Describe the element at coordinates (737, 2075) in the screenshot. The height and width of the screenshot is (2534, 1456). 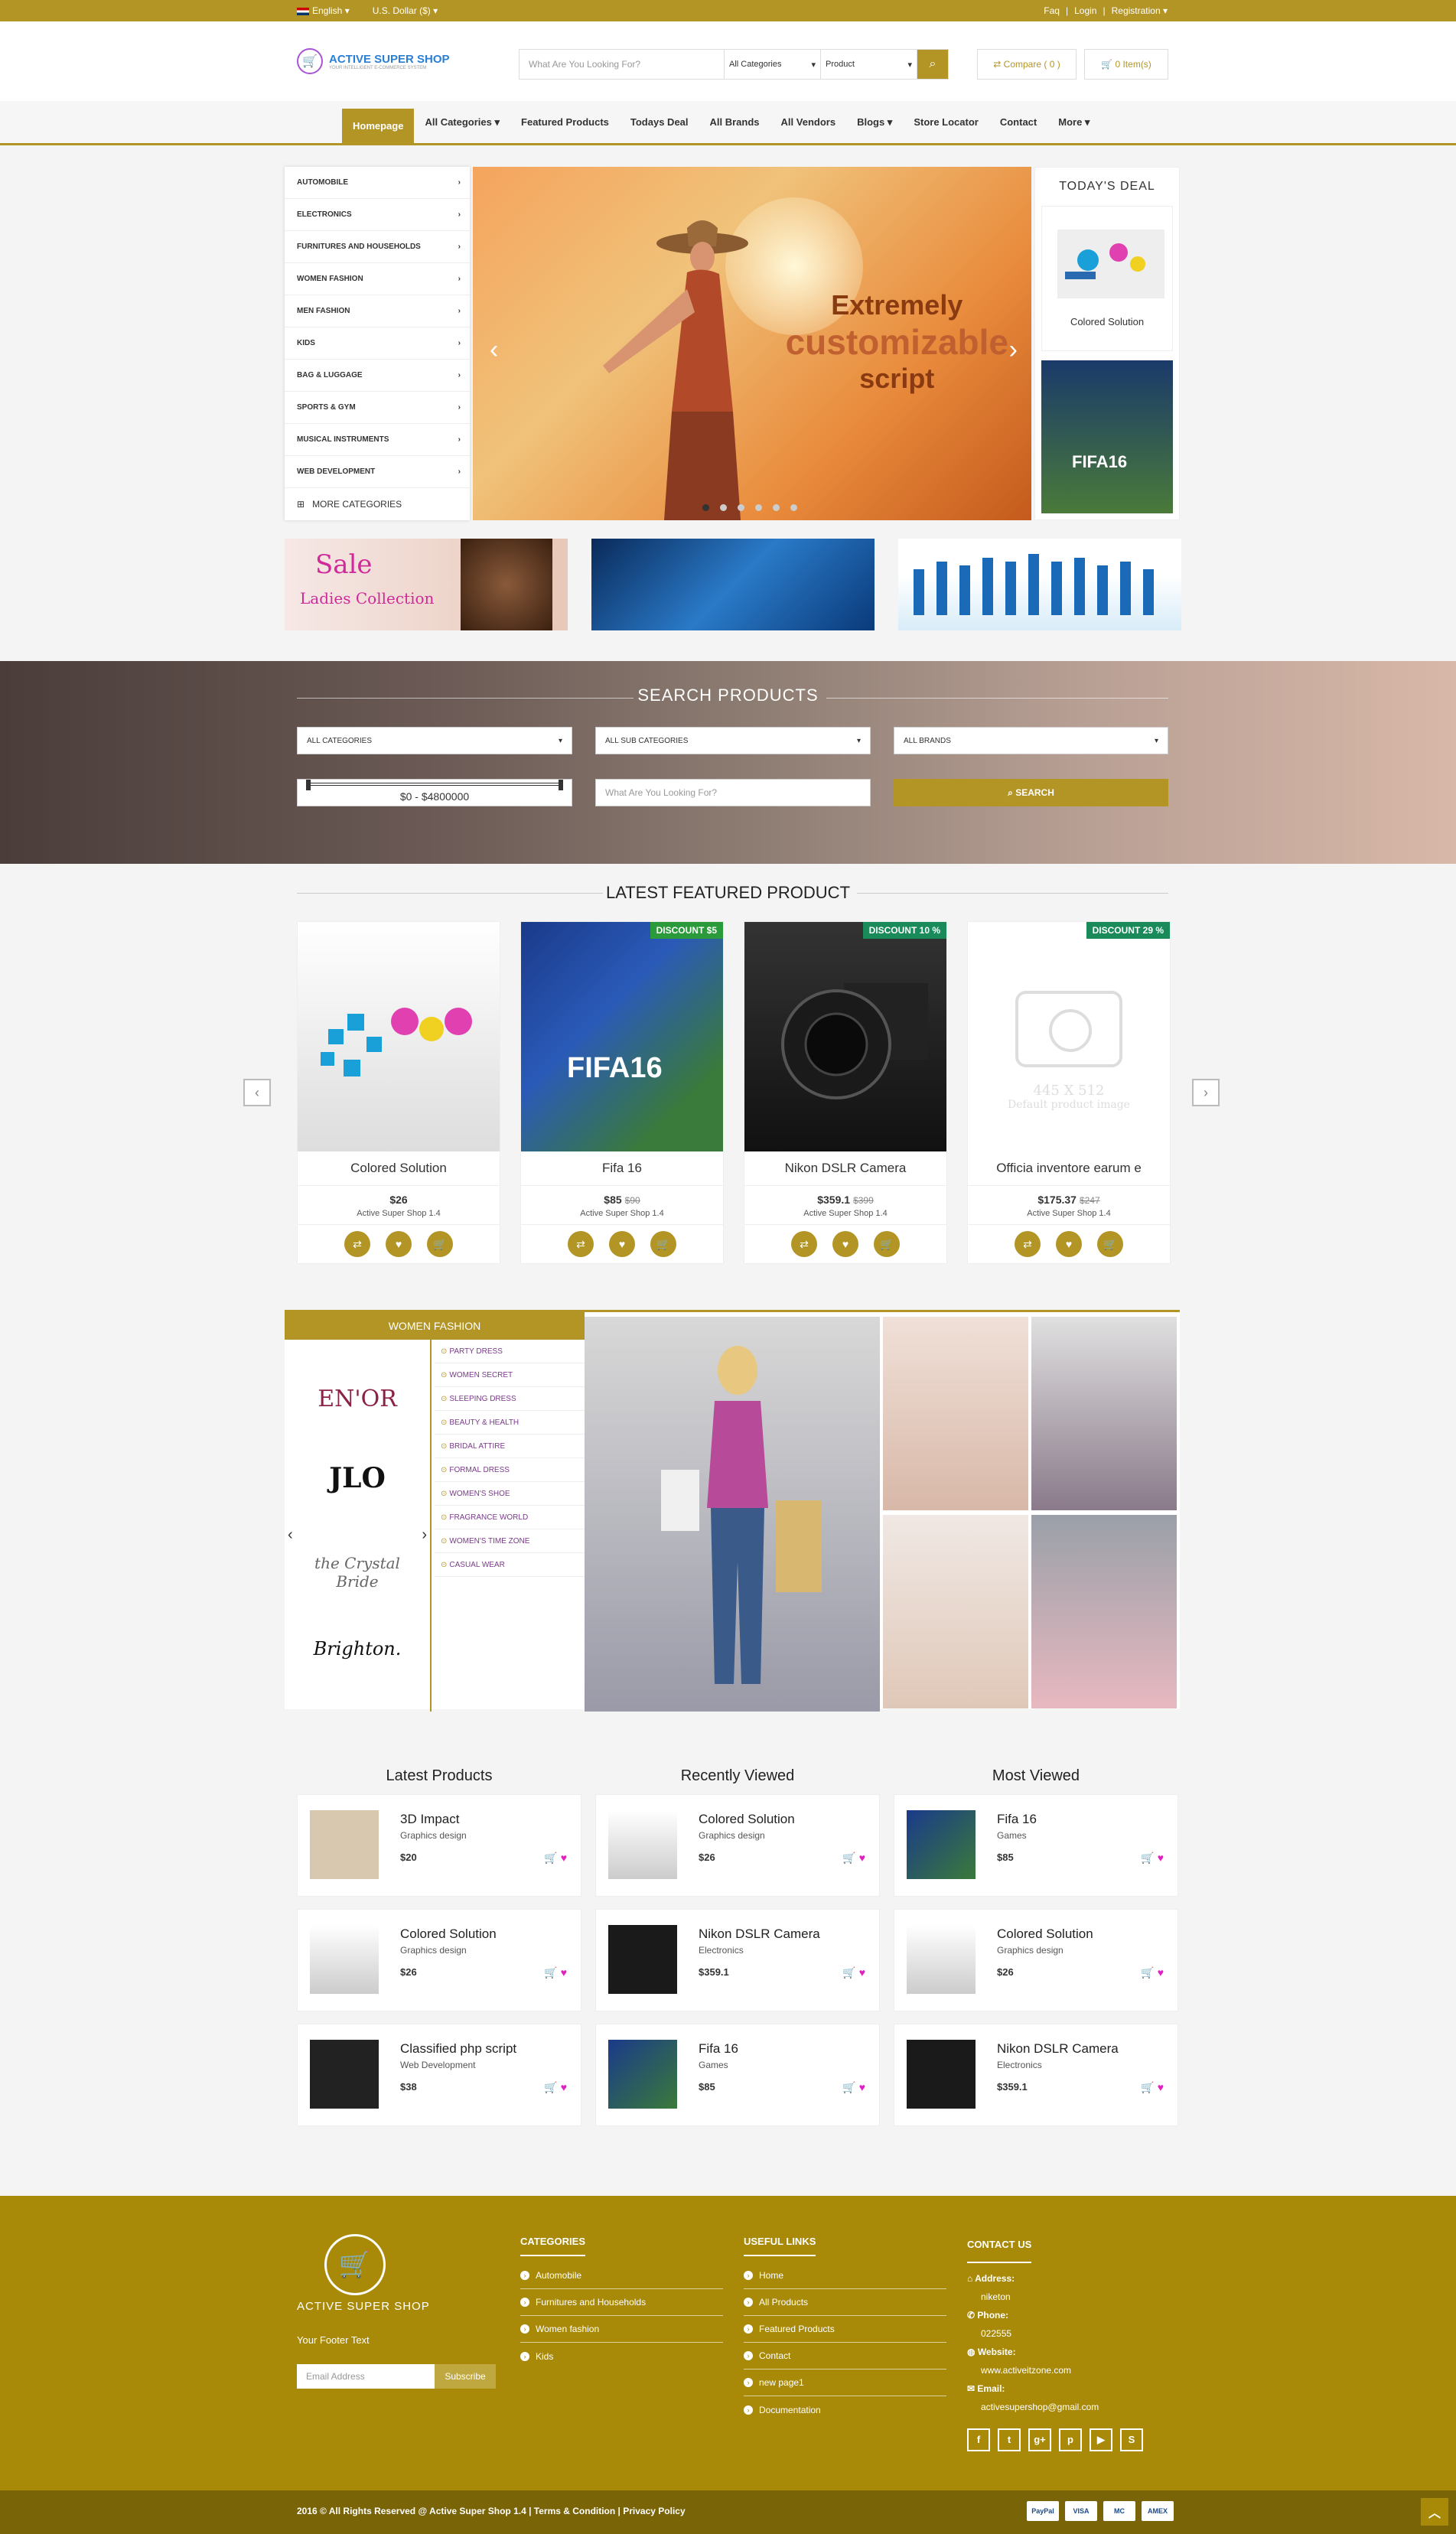
I see `list-item: Fifa 16 Games $85 🛒 ♥` at that location.